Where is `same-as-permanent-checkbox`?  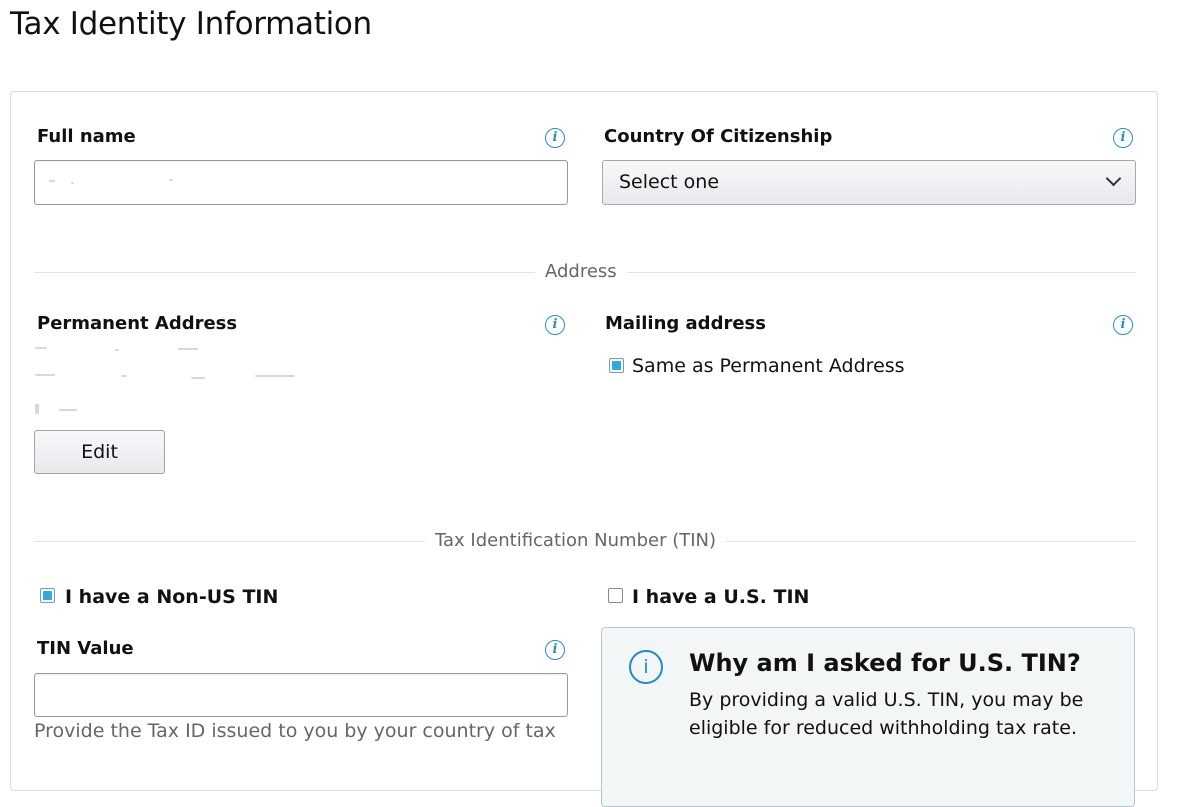 same-as-permanent-checkbox is located at coordinates (616, 365).